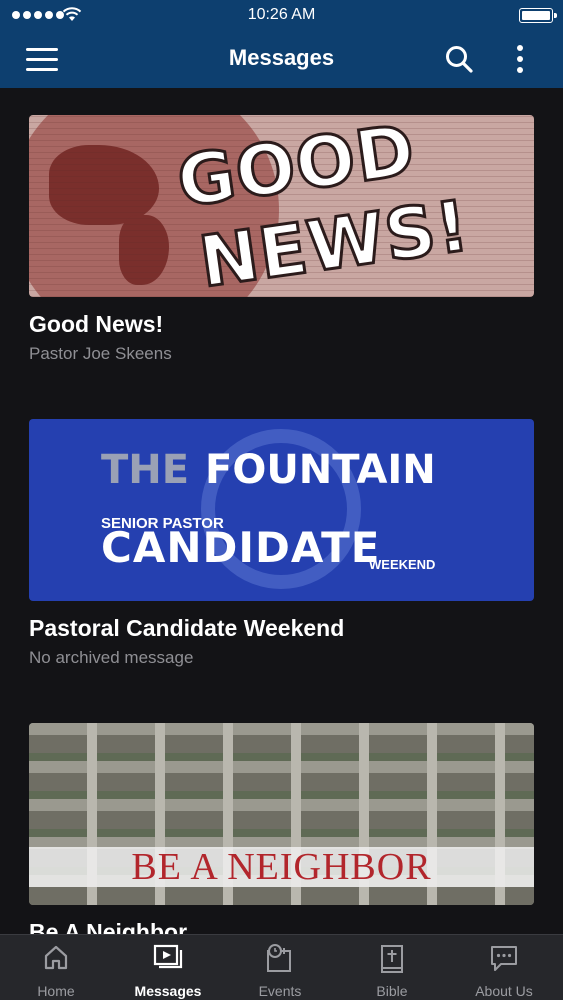 The width and height of the screenshot is (563, 1000). Describe the element at coordinates (538, 15) in the screenshot. I see `battery-icon` at that location.